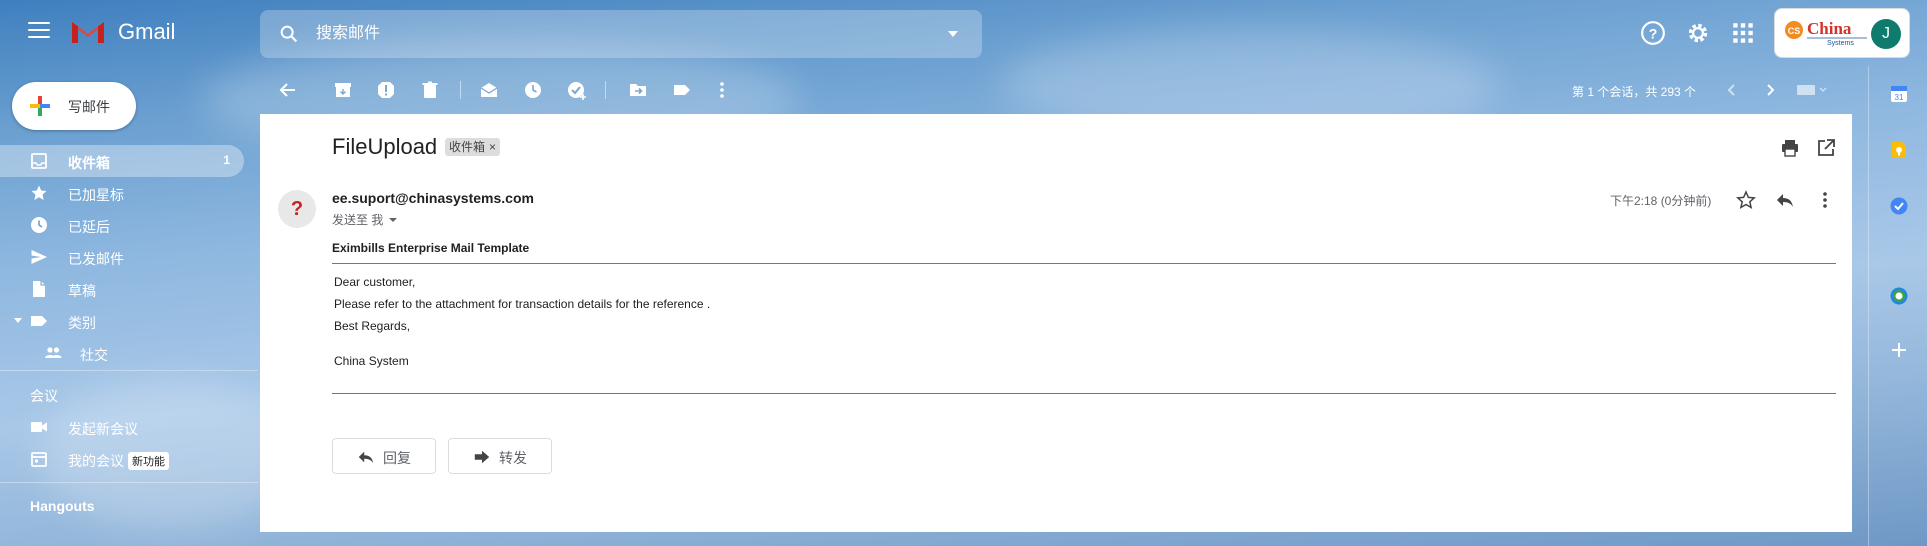 This screenshot has width=1927, height=546. Describe the element at coordinates (682, 90) in the screenshot. I see `label-tag-icon` at that location.